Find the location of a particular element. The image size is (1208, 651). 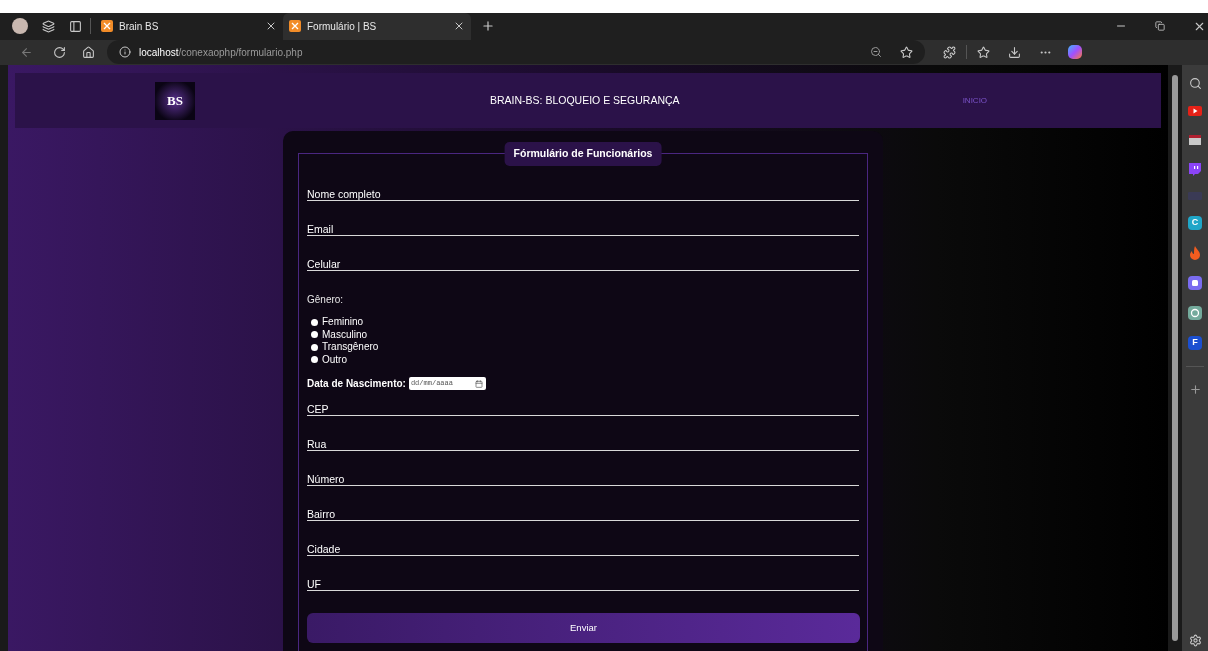

radio-option: Outro is located at coordinates (585, 359).